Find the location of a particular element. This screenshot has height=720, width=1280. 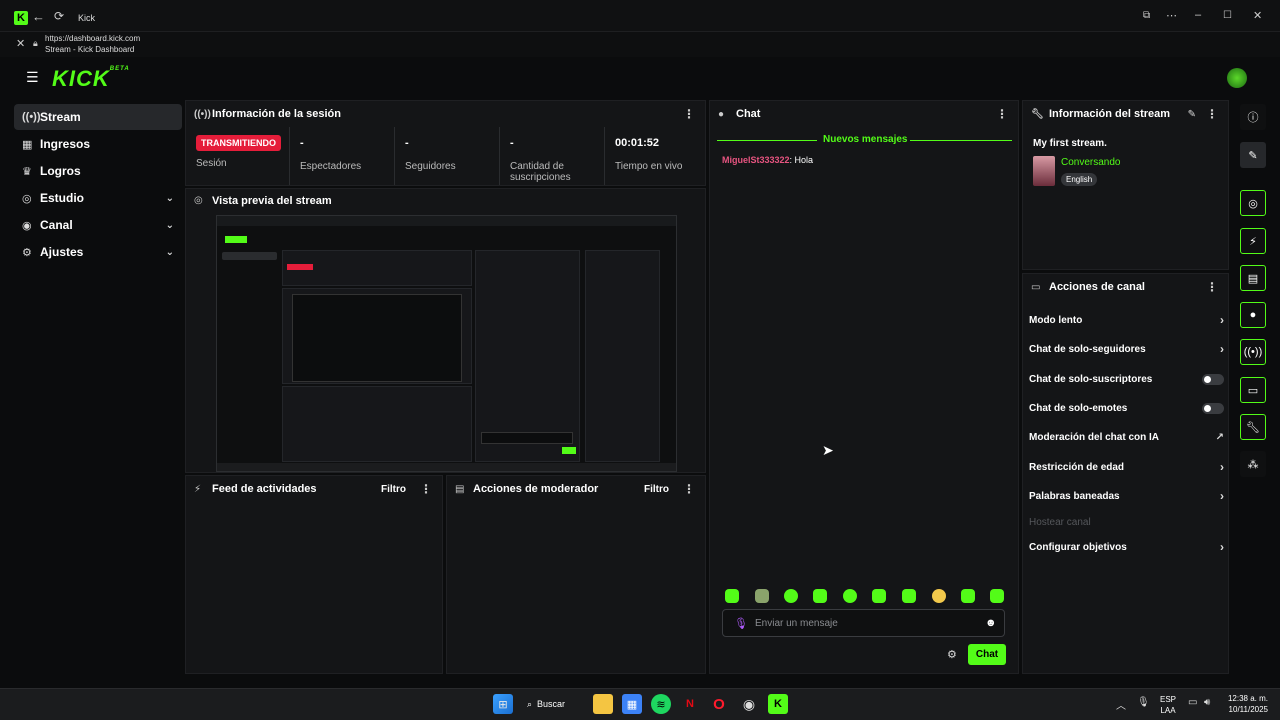

page-title: Stream - Kick Dashboard is located at coordinates (90, 49).